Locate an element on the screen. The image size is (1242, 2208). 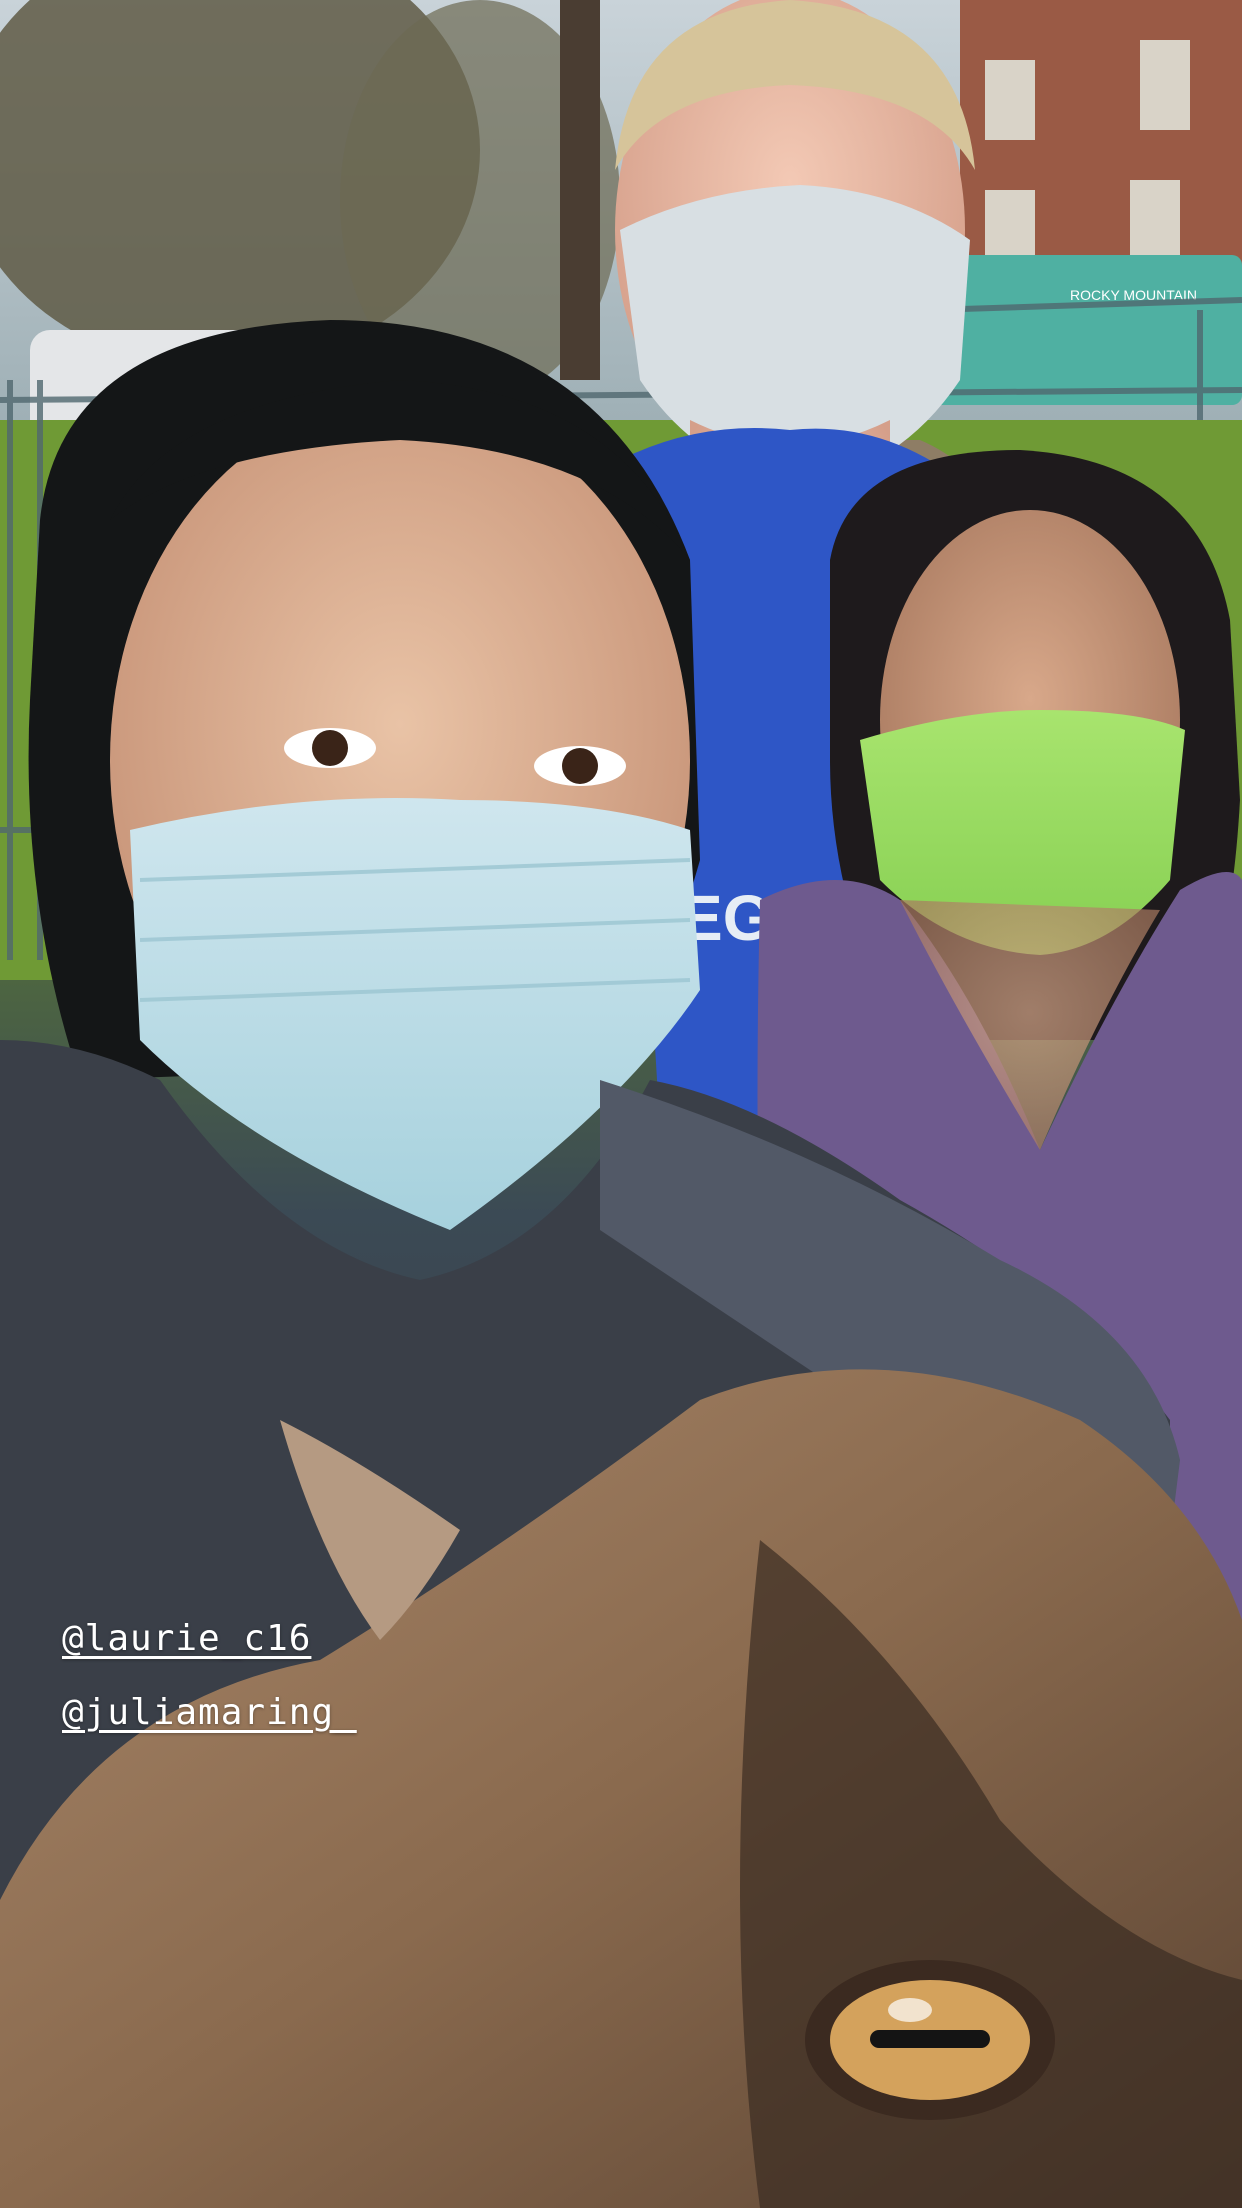
mention-tag-julia: @juliamaring_ is located at coordinates (209, 1712).